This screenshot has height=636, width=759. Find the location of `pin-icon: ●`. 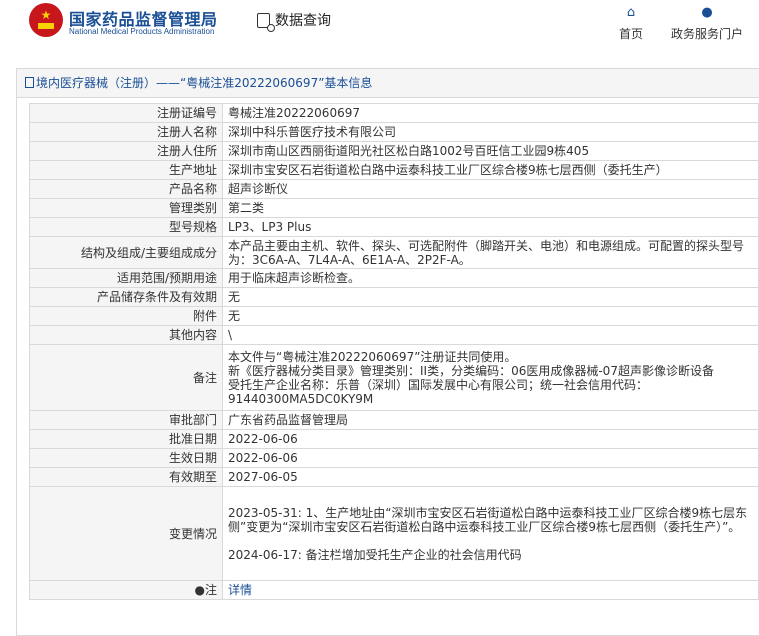

pin-icon: ● is located at coordinates (199, 590).